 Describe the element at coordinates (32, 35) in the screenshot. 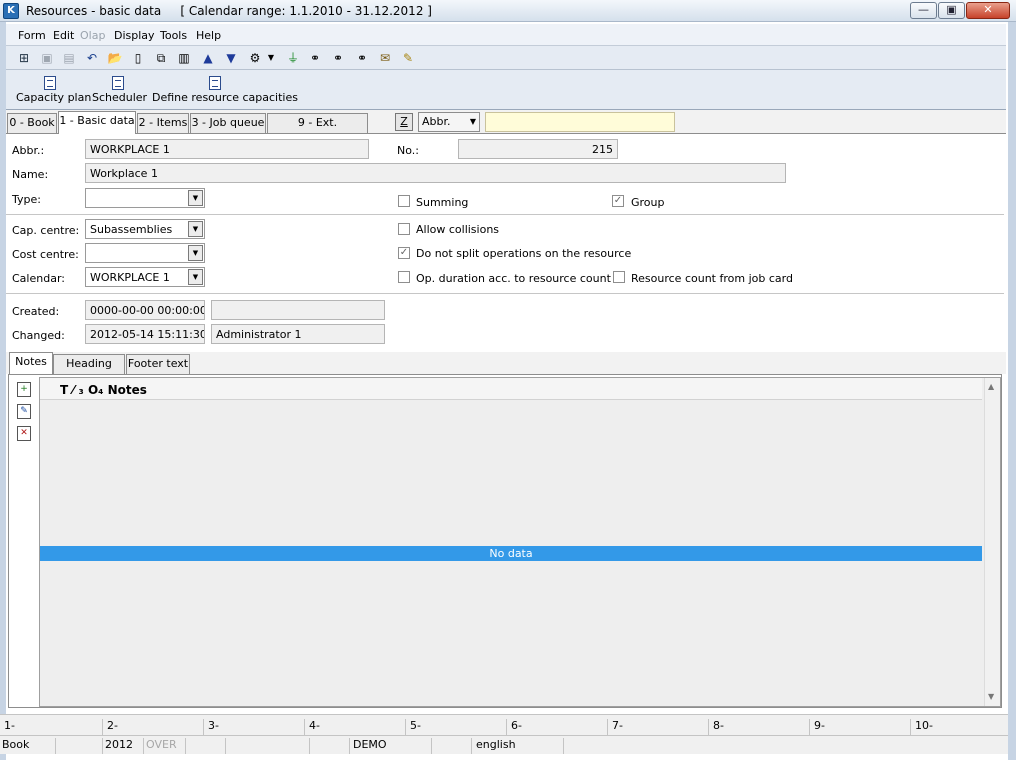

I see `menu-form: Form` at that location.